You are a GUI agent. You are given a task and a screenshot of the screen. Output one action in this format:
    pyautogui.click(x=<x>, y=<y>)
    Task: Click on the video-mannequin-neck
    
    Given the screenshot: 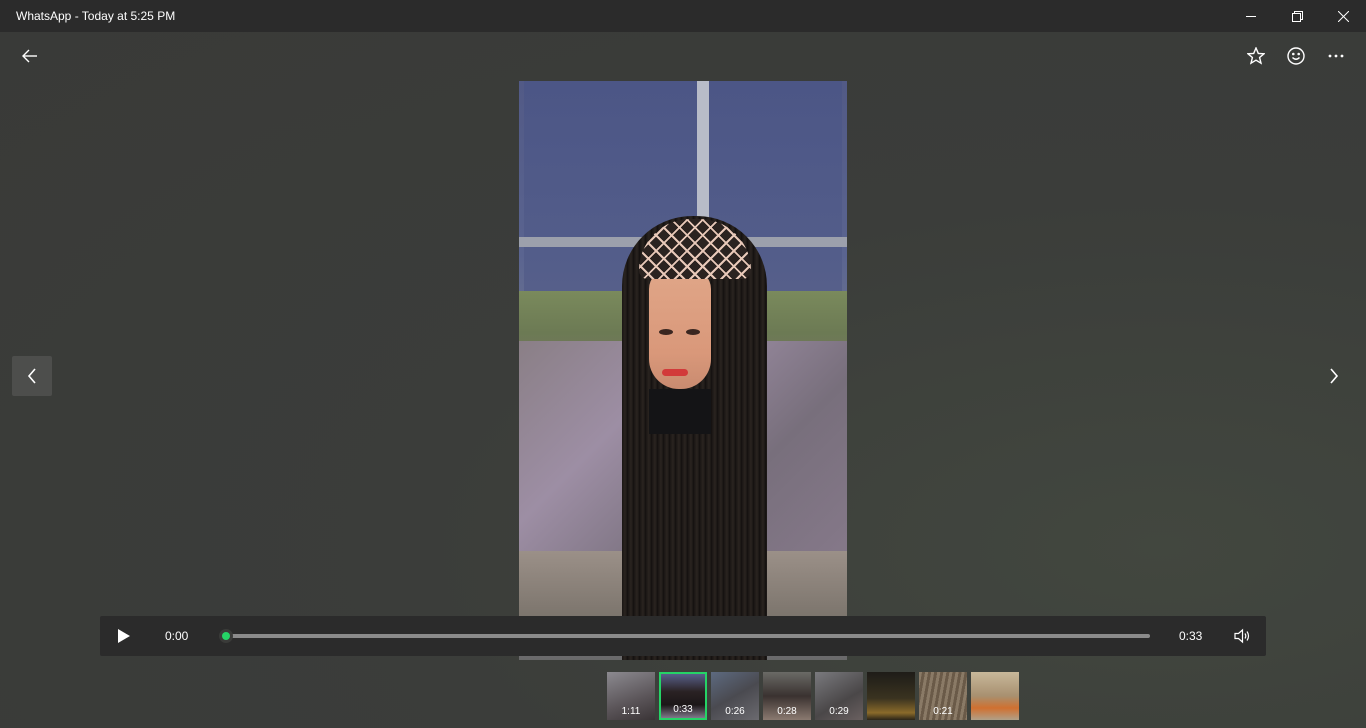 What is the action you would take?
    pyautogui.click(x=680, y=411)
    